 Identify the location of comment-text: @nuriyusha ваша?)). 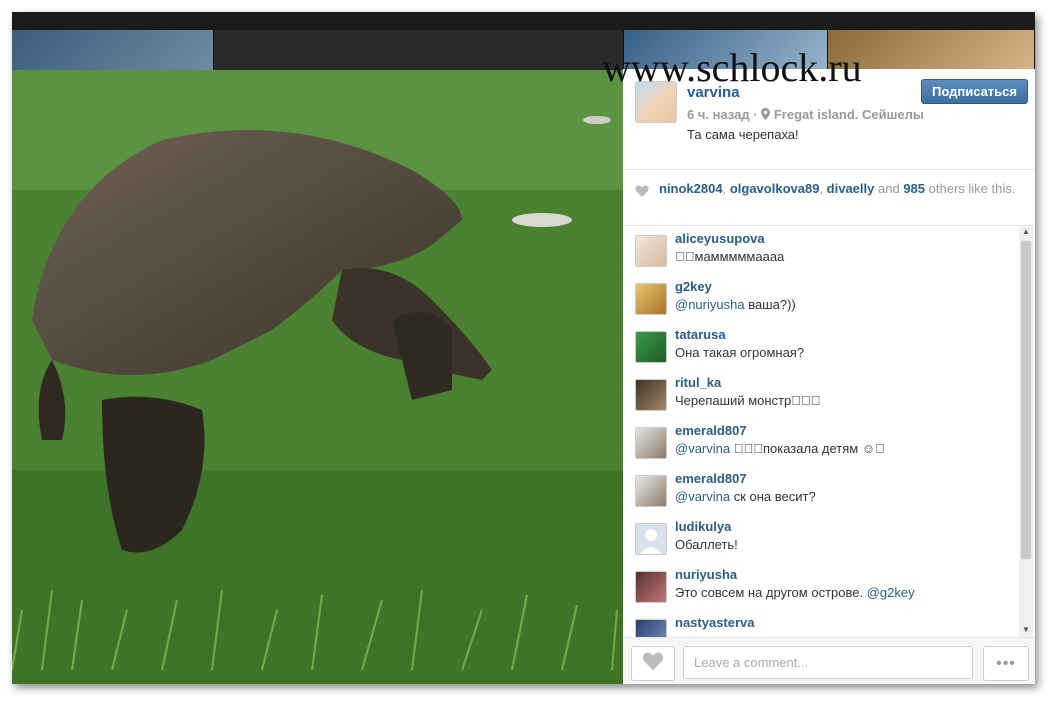
(735, 304).